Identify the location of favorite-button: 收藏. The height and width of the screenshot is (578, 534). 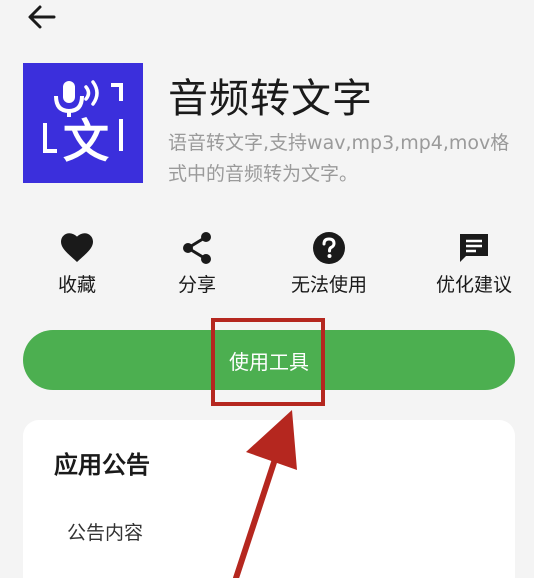
(77, 265).